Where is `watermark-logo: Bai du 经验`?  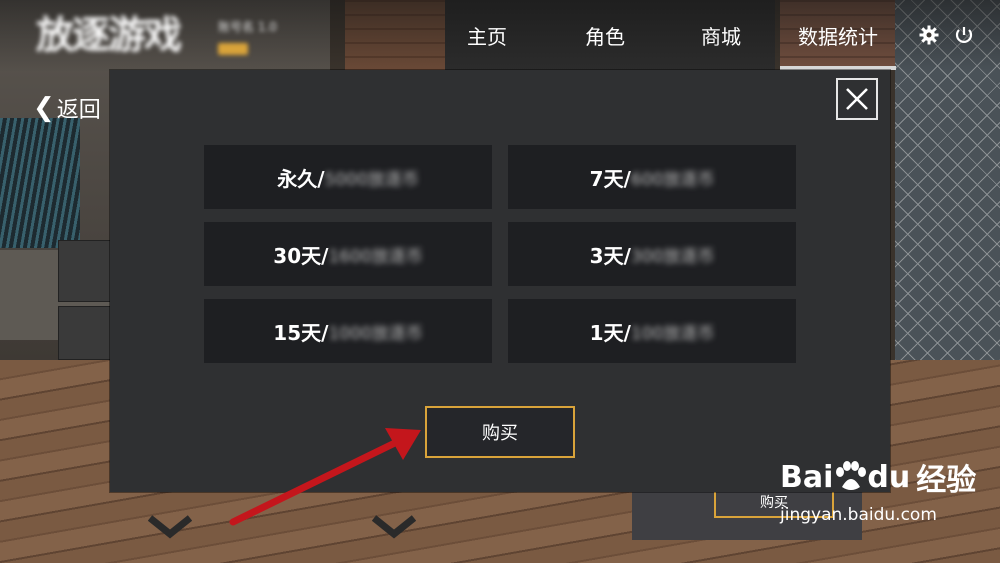 watermark-logo: Bai du 经验 is located at coordinates (885, 477).